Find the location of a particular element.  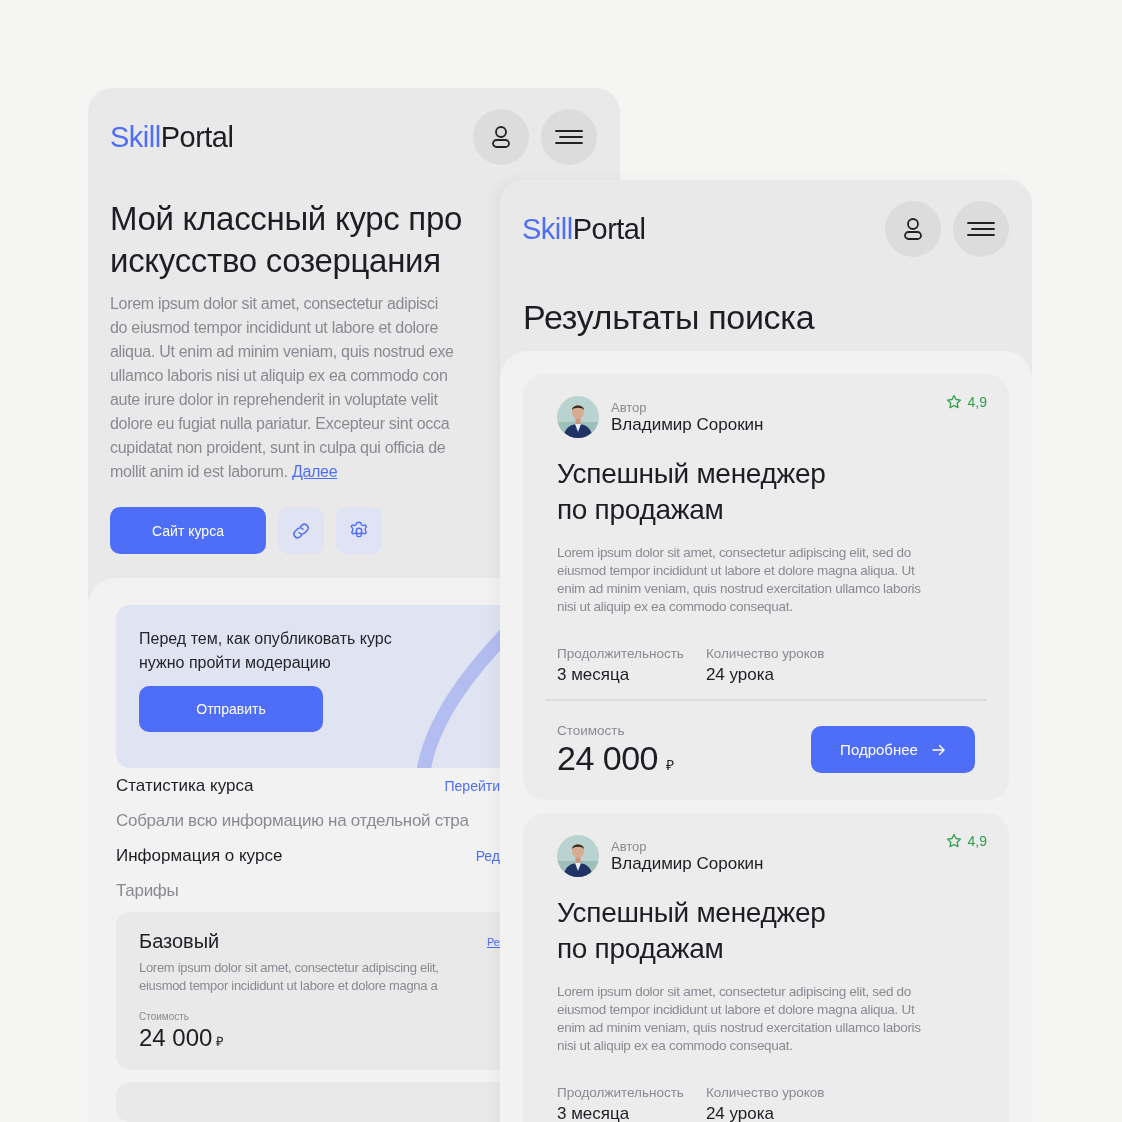

course-site-button: Сайт курса is located at coordinates (188, 530).